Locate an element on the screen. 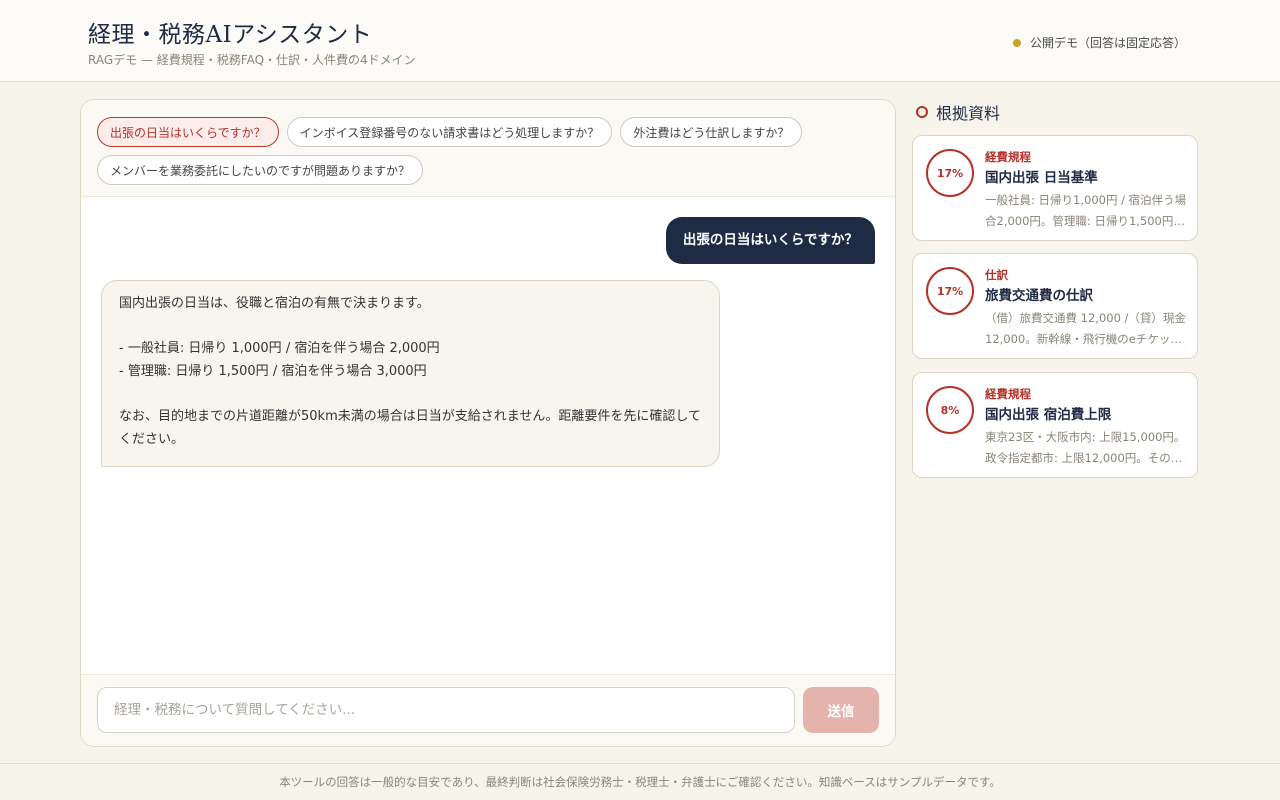 The height and width of the screenshot is (800, 1280). demo-status-label: 公開デモ（回答は固定応答） is located at coordinates (1107, 43).